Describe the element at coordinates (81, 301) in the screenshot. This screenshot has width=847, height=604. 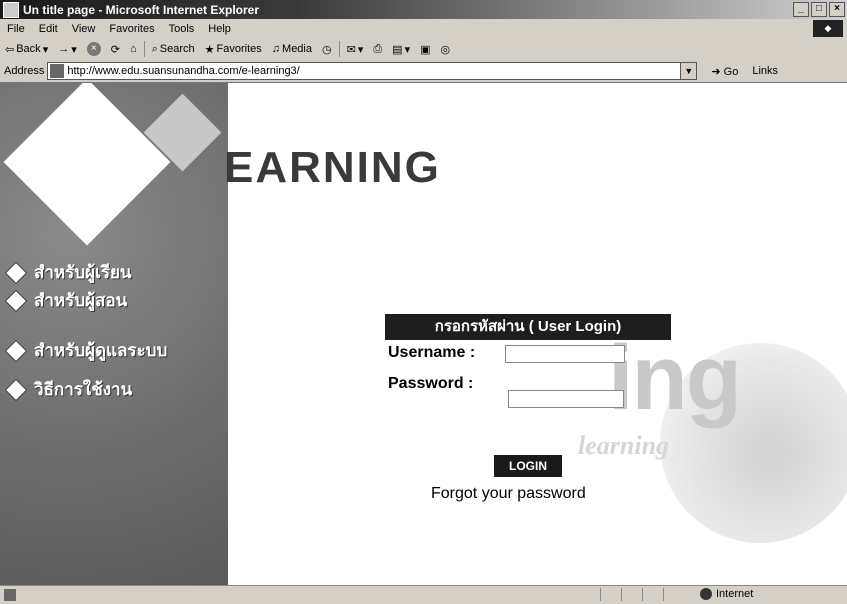
I see `nav-item-label: สำหรับผู้สอน` at that location.